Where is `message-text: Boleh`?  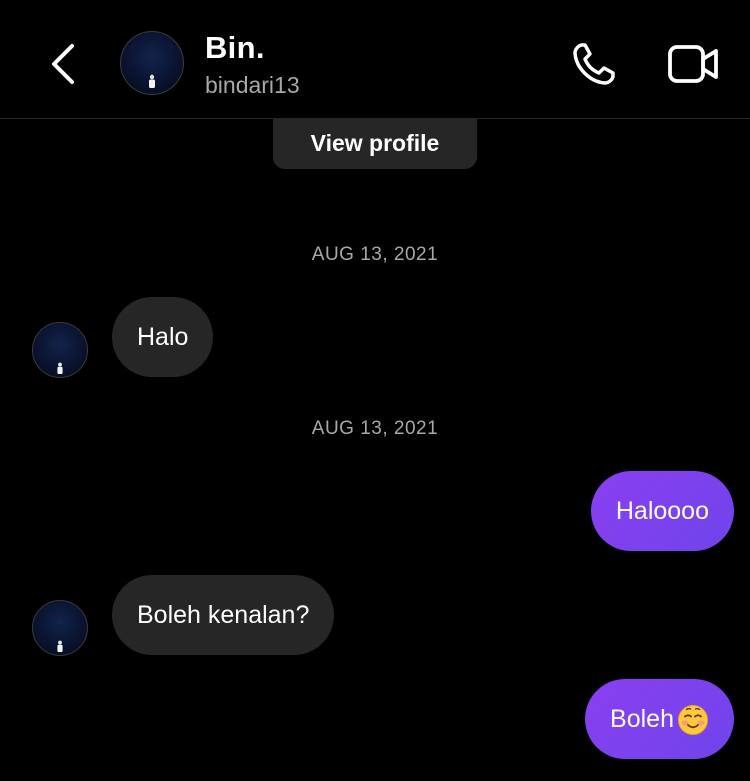
message-text: Boleh is located at coordinates (642, 718).